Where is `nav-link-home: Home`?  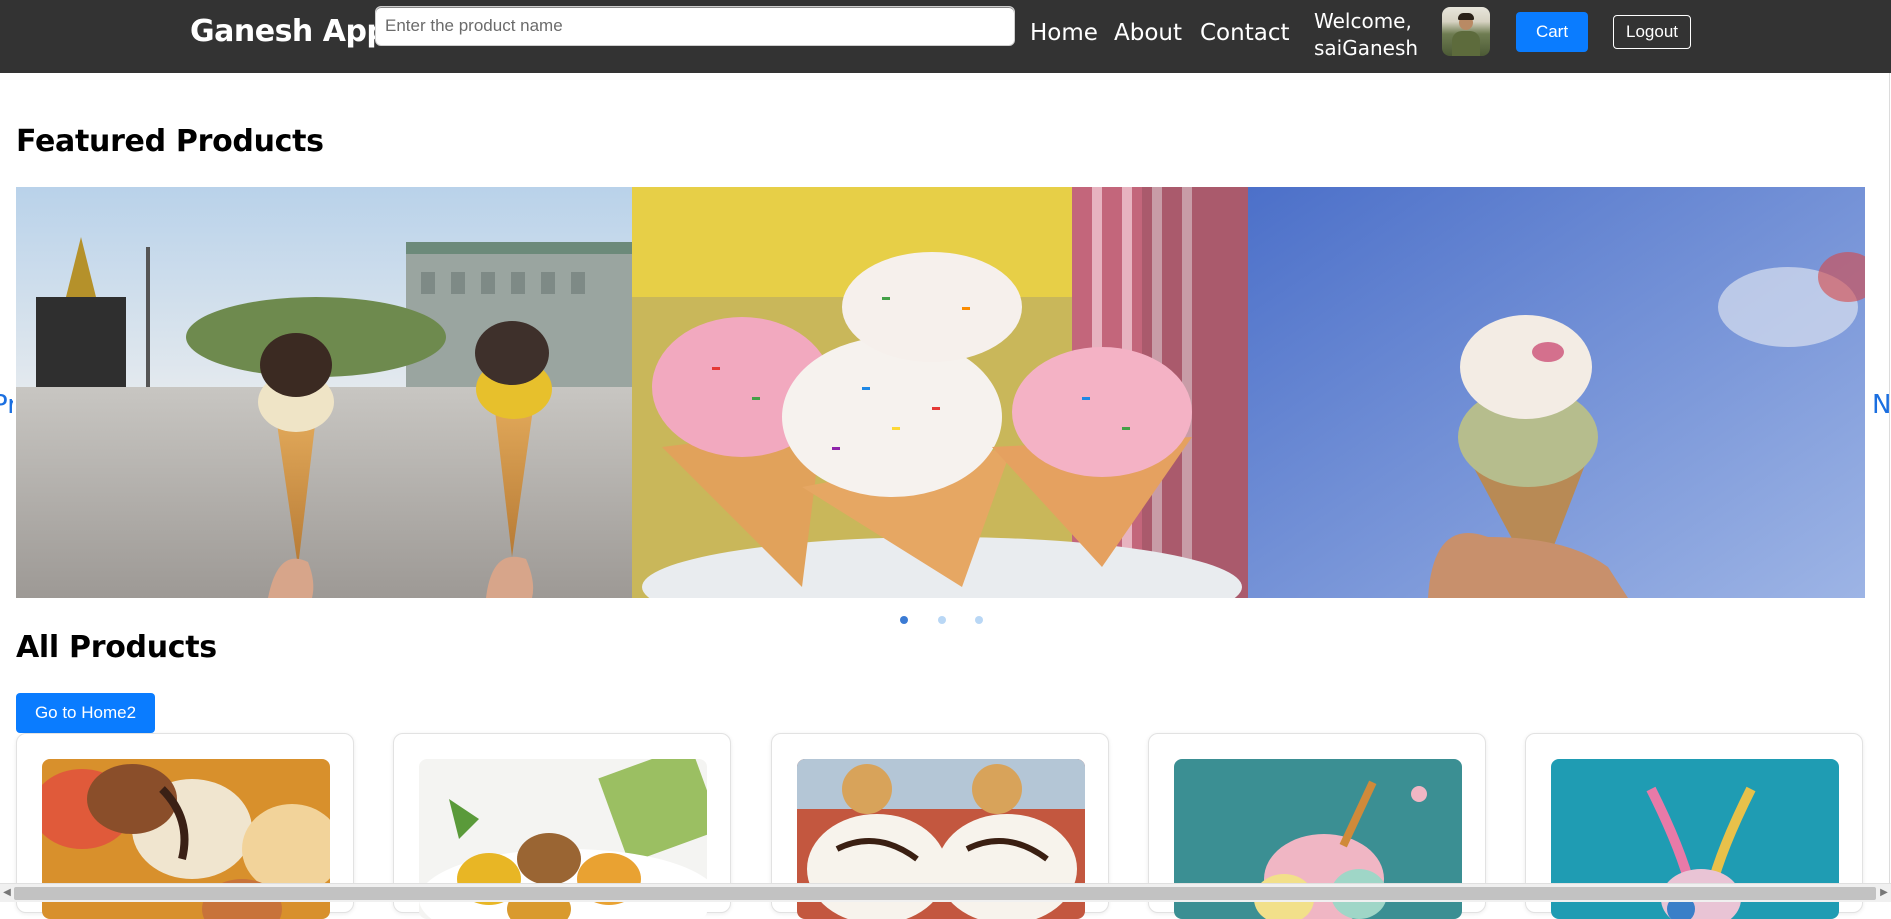 nav-link-home: Home is located at coordinates (1064, 33).